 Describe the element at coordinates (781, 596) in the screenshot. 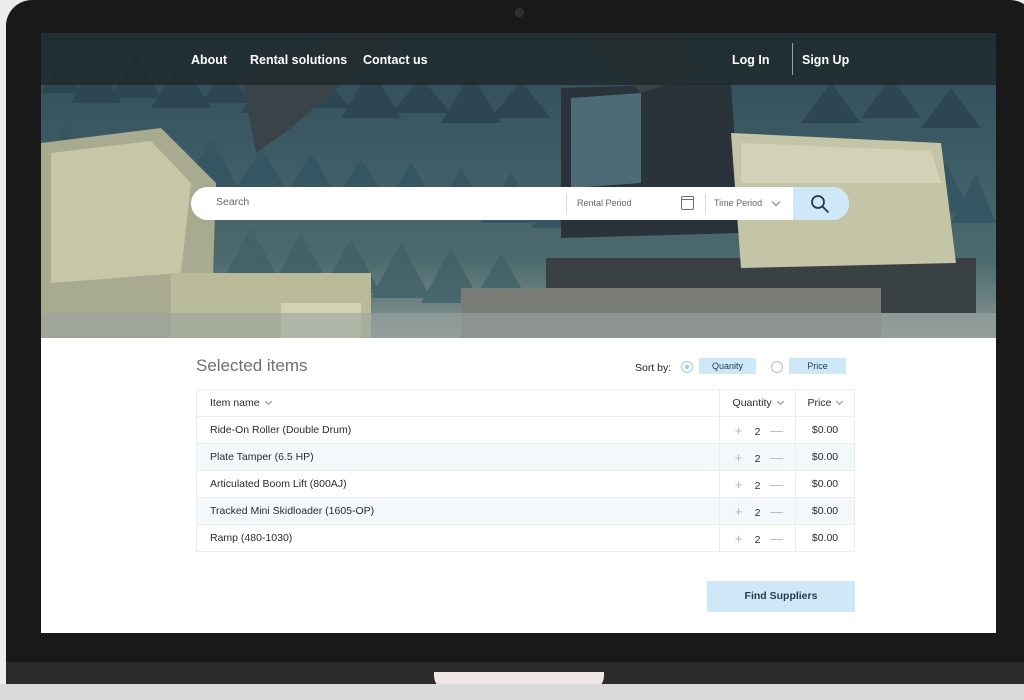

I see `find-suppliers-button: Find Suppliers` at that location.